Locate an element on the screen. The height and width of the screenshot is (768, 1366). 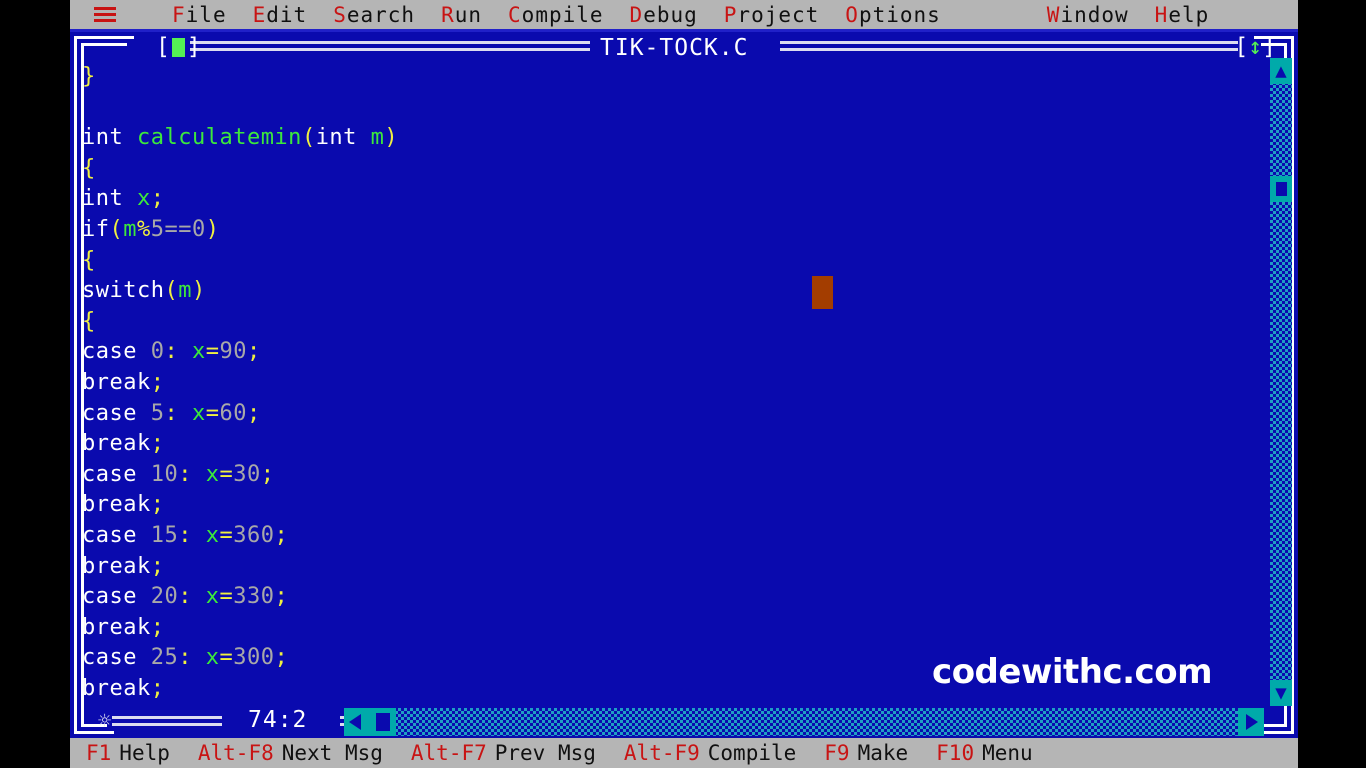
code-line: case 15: x=360; is located at coordinates (672, 536).